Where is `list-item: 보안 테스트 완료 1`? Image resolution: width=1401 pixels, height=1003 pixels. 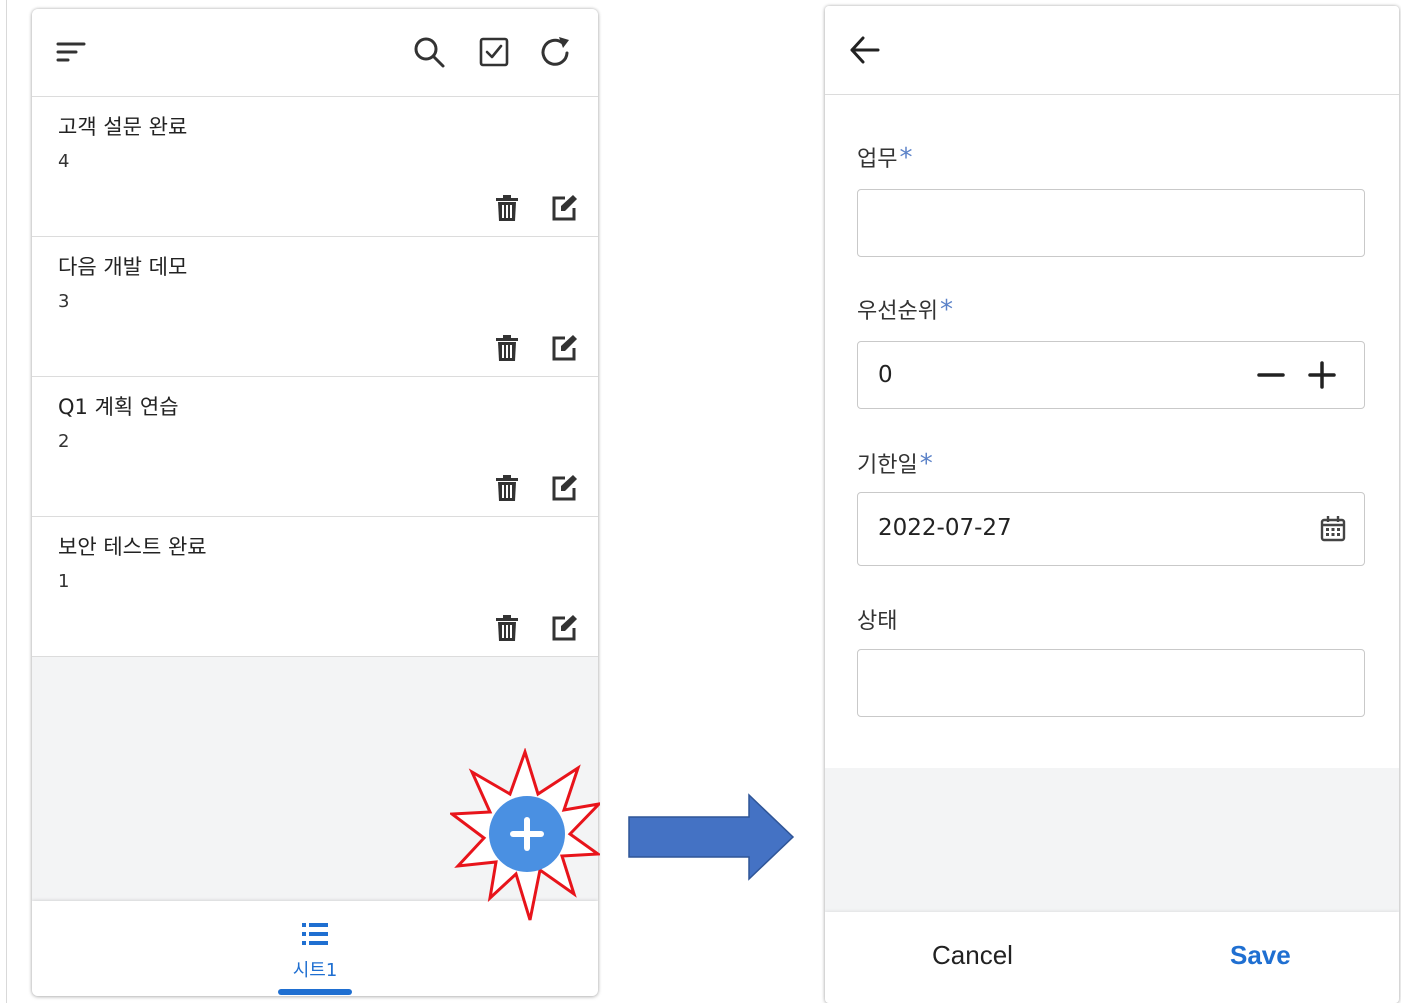
list-item: 보안 테스트 완료 1 is located at coordinates (315, 587).